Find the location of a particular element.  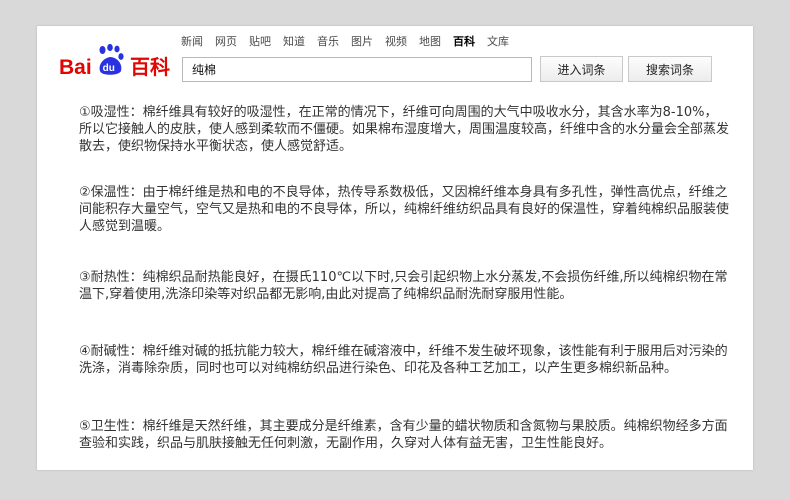

logo-du-text: du is located at coordinates (109, 68).